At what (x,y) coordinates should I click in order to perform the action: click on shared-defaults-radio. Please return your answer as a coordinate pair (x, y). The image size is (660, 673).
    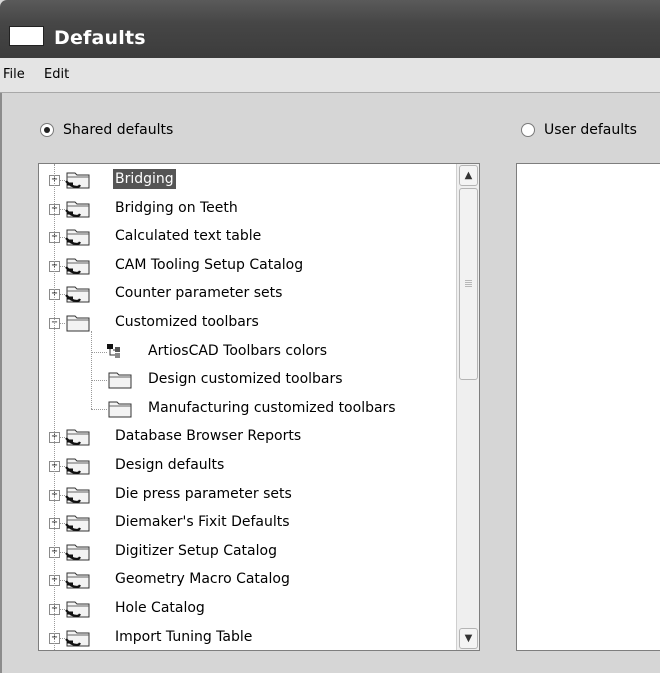
    Looking at the image, I should click on (47, 130).